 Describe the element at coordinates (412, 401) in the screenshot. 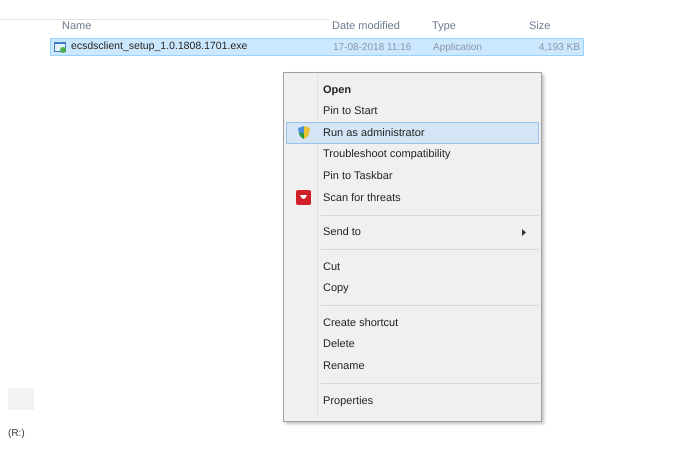

I see `menu-item: Properties` at that location.